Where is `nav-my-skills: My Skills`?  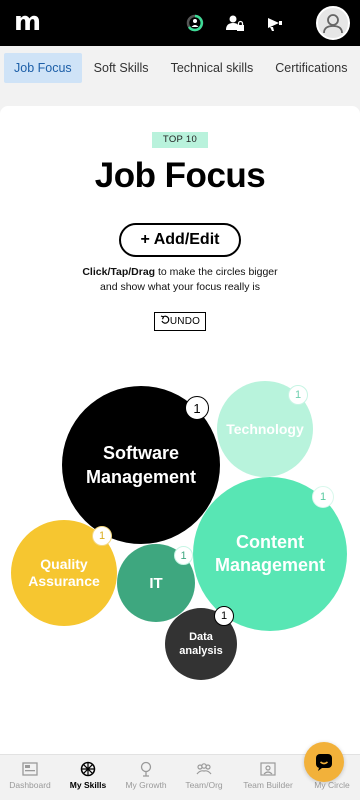 nav-my-skills: My Skills is located at coordinates (88, 775).